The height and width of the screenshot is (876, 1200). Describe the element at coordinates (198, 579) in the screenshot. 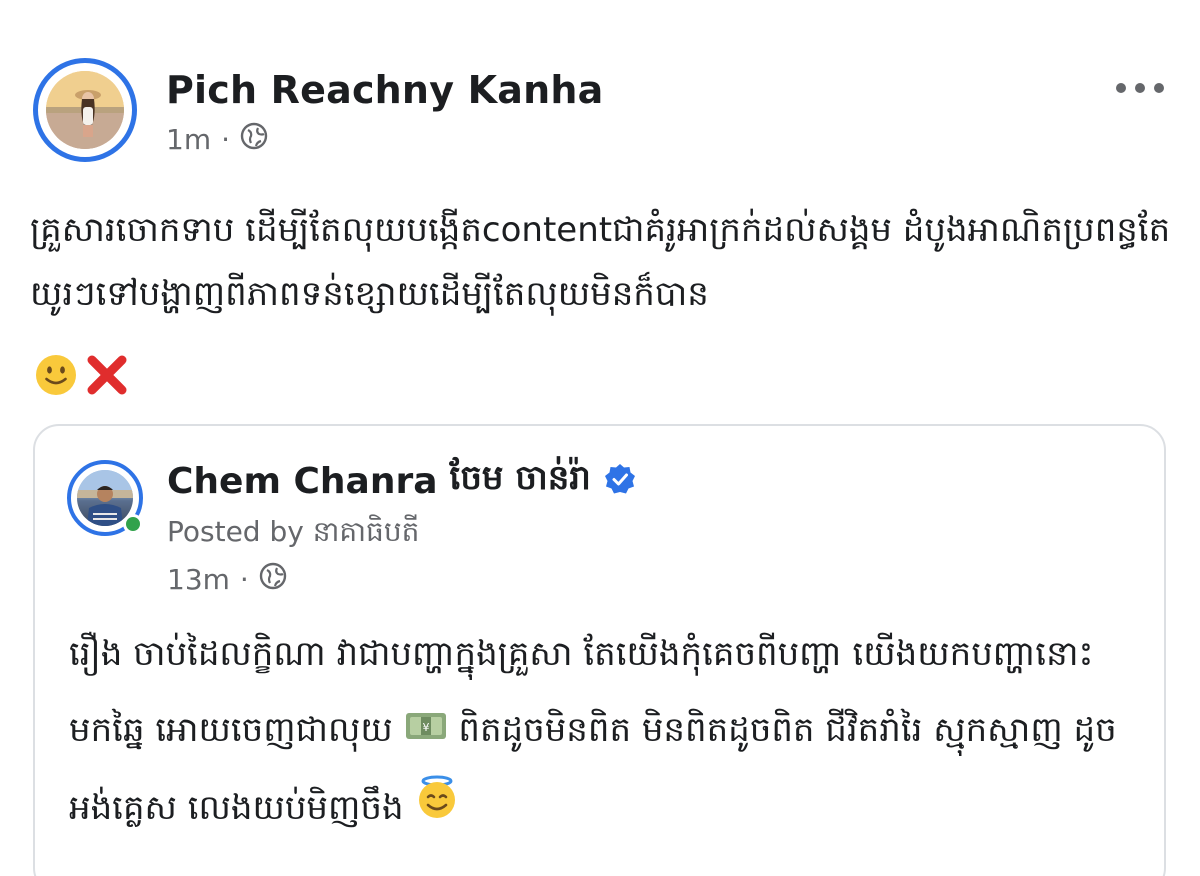

I see `shared-post-time: 13m` at that location.